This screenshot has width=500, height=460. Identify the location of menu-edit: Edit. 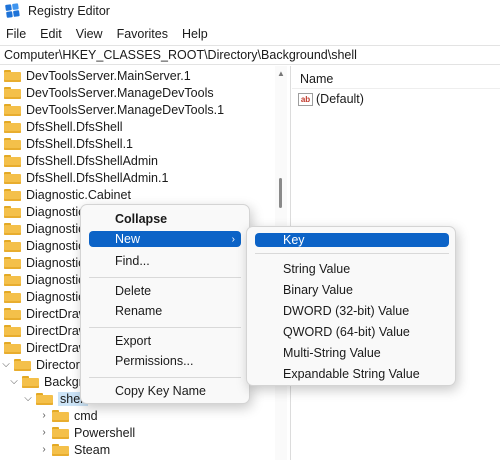
(51, 34).